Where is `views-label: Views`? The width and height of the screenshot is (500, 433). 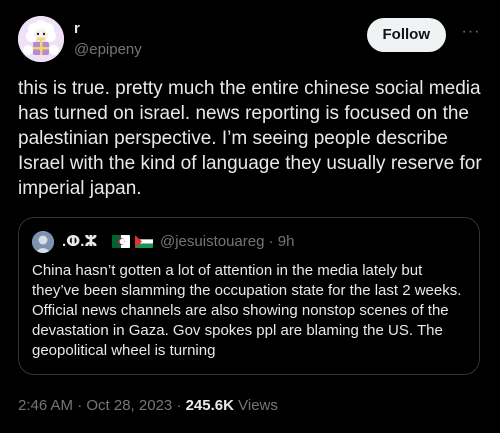 views-label: Views is located at coordinates (255, 405).